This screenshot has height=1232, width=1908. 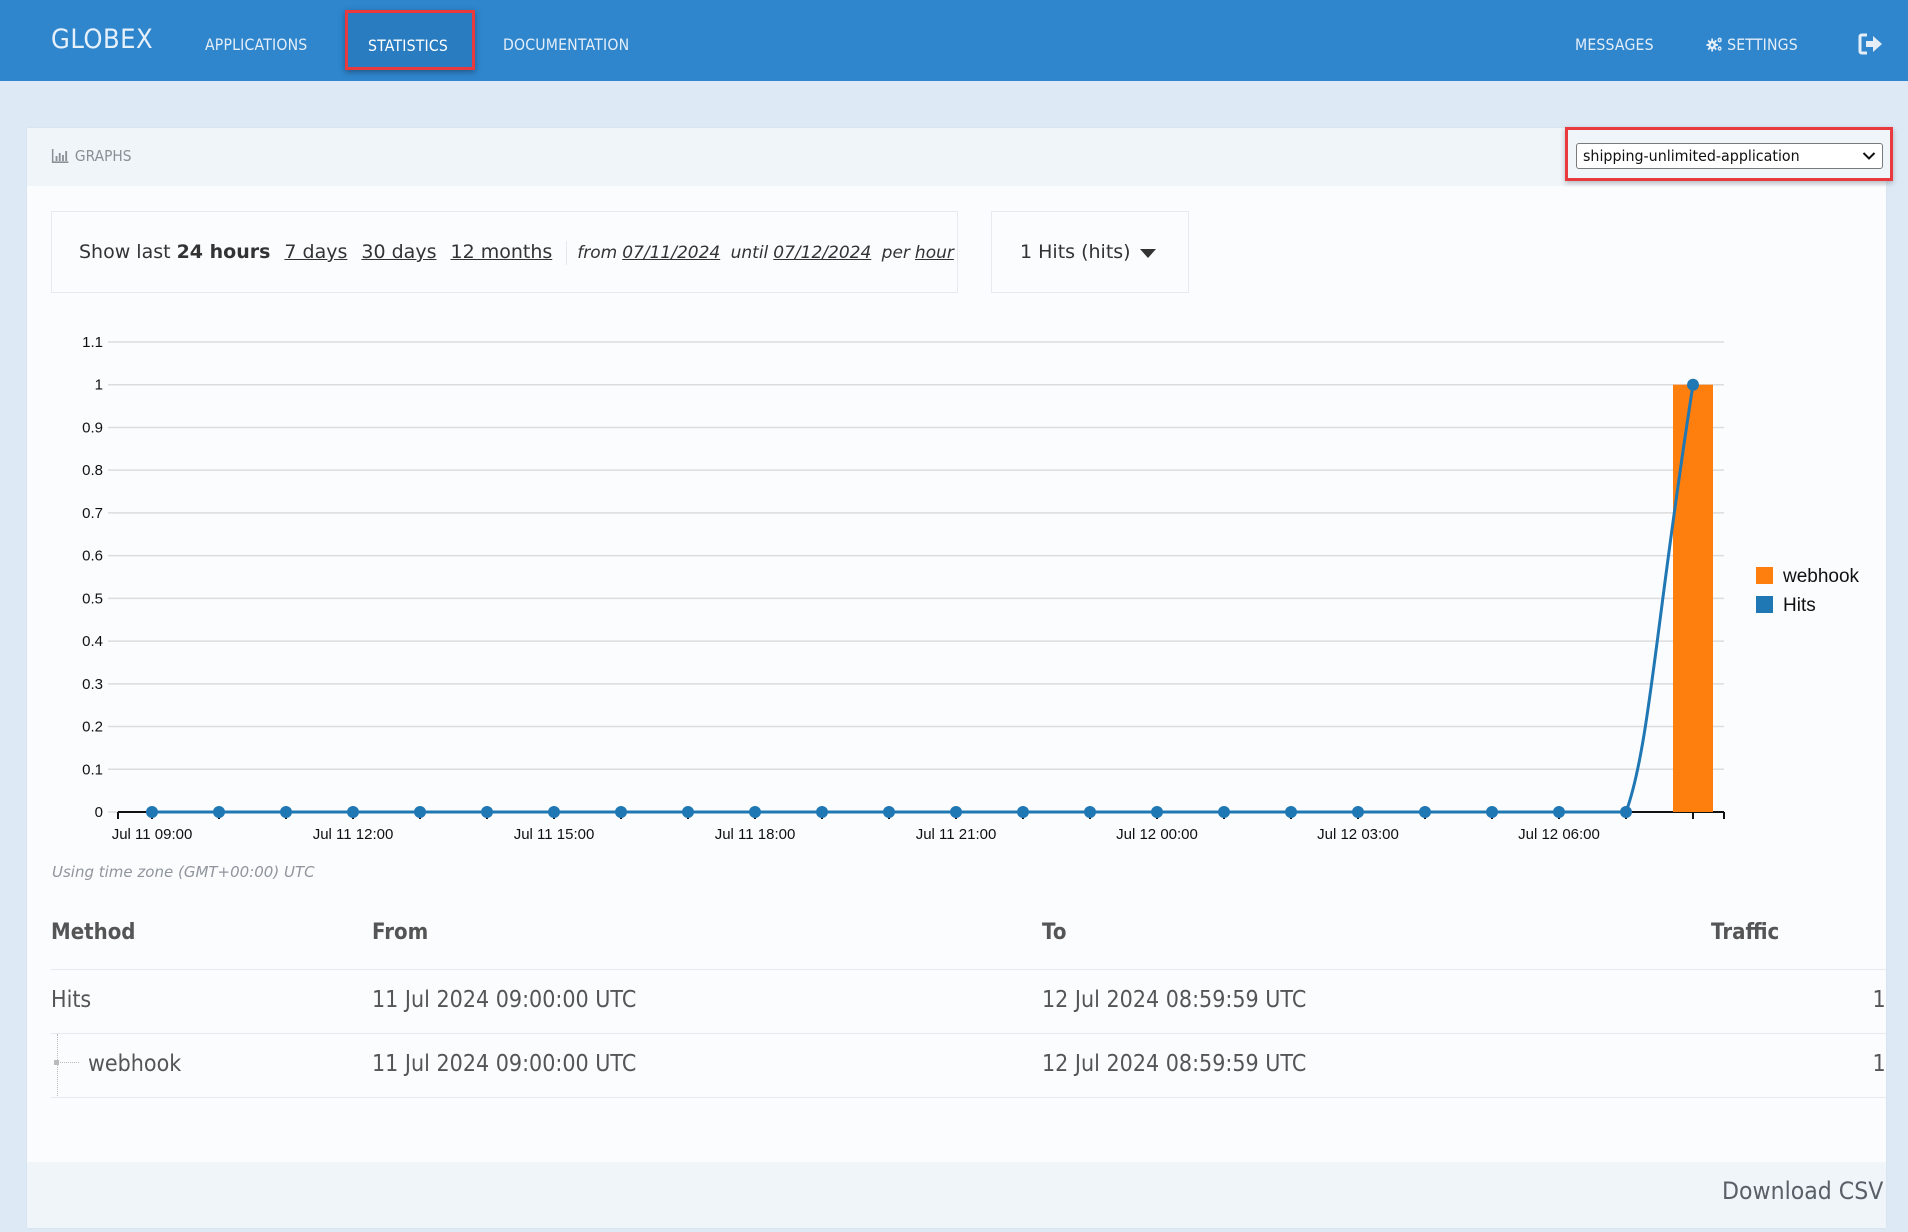 I want to click on legend-label: webhook, so click(x=1821, y=576).